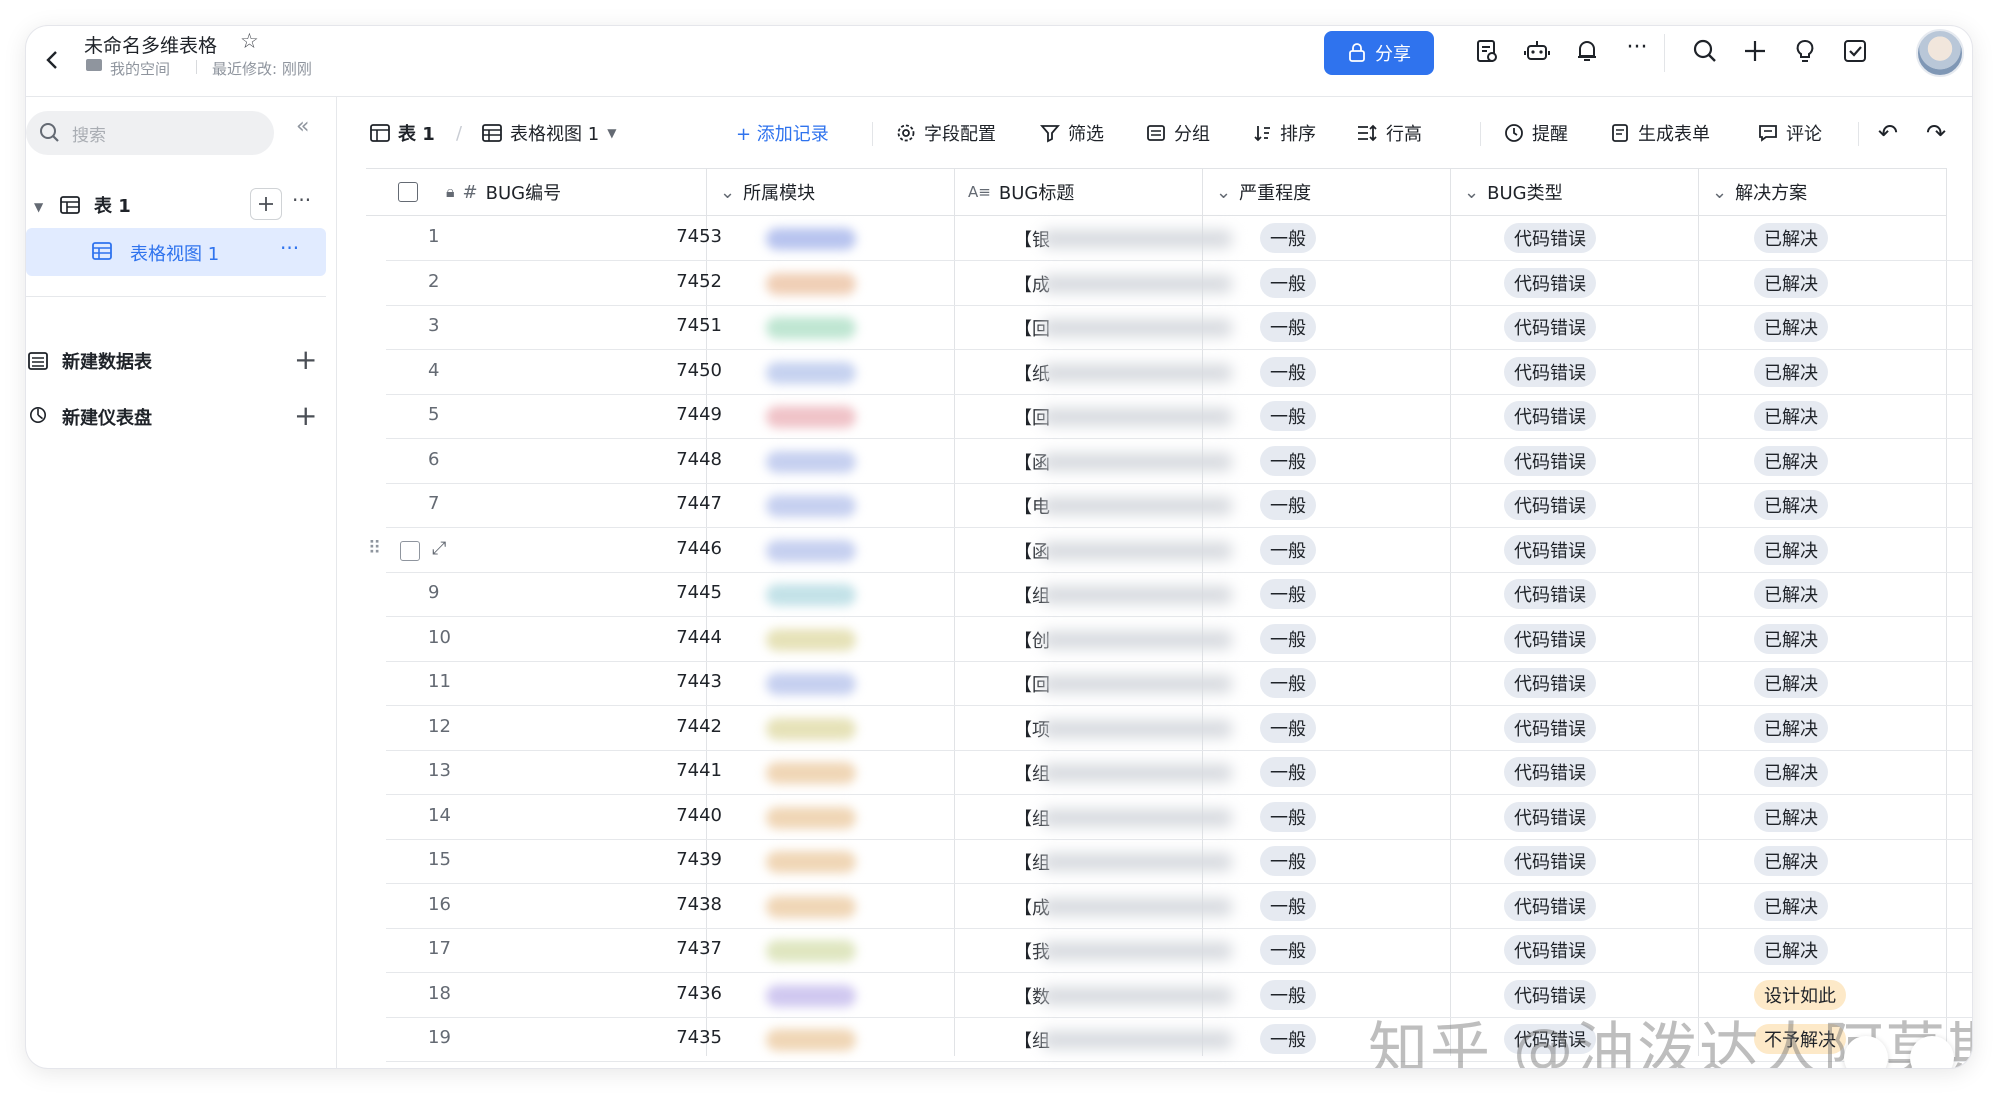 The width and height of the screenshot is (2000, 1096). What do you see at coordinates (536, 192) in the screenshot?
I see `column-header: 🔒︎ # BUG编号` at bounding box center [536, 192].